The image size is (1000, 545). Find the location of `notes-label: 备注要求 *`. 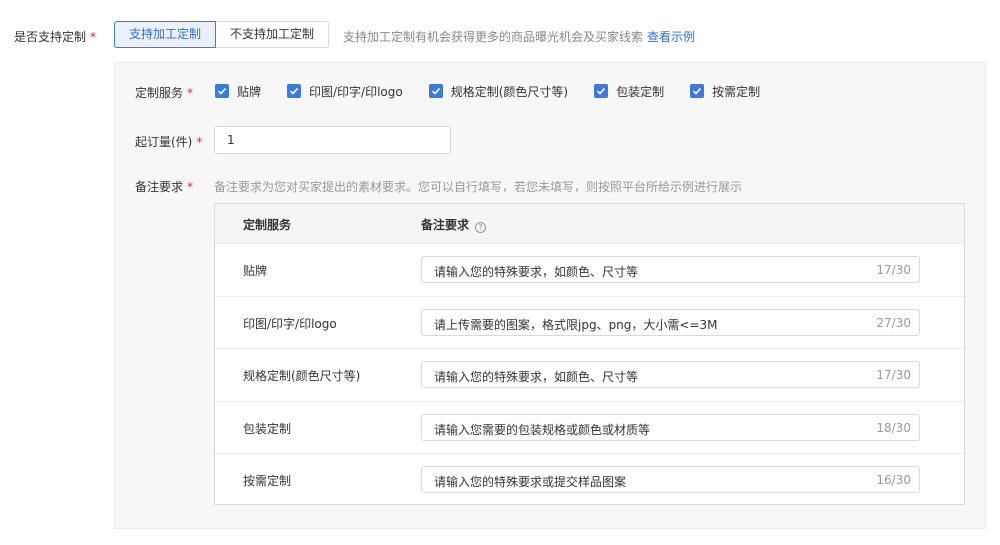

notes-label: 备注要求 * is located at coordinates (164, 186).